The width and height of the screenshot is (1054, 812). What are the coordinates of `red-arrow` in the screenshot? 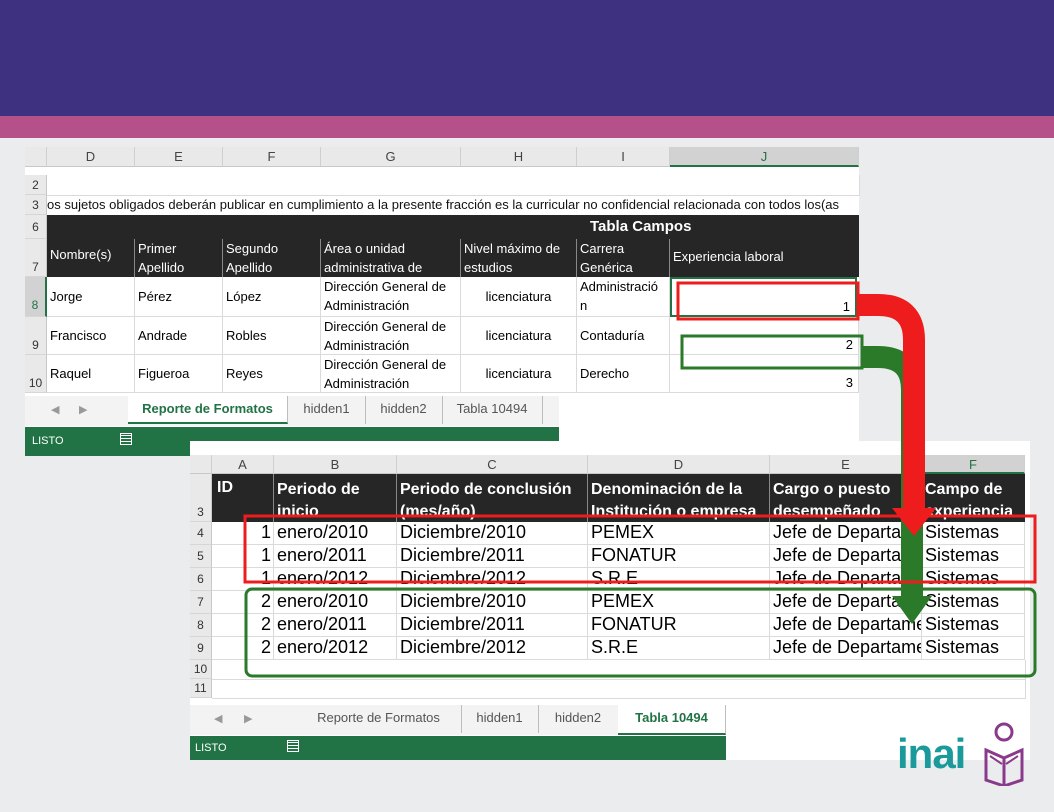 It's located at (891, 402).